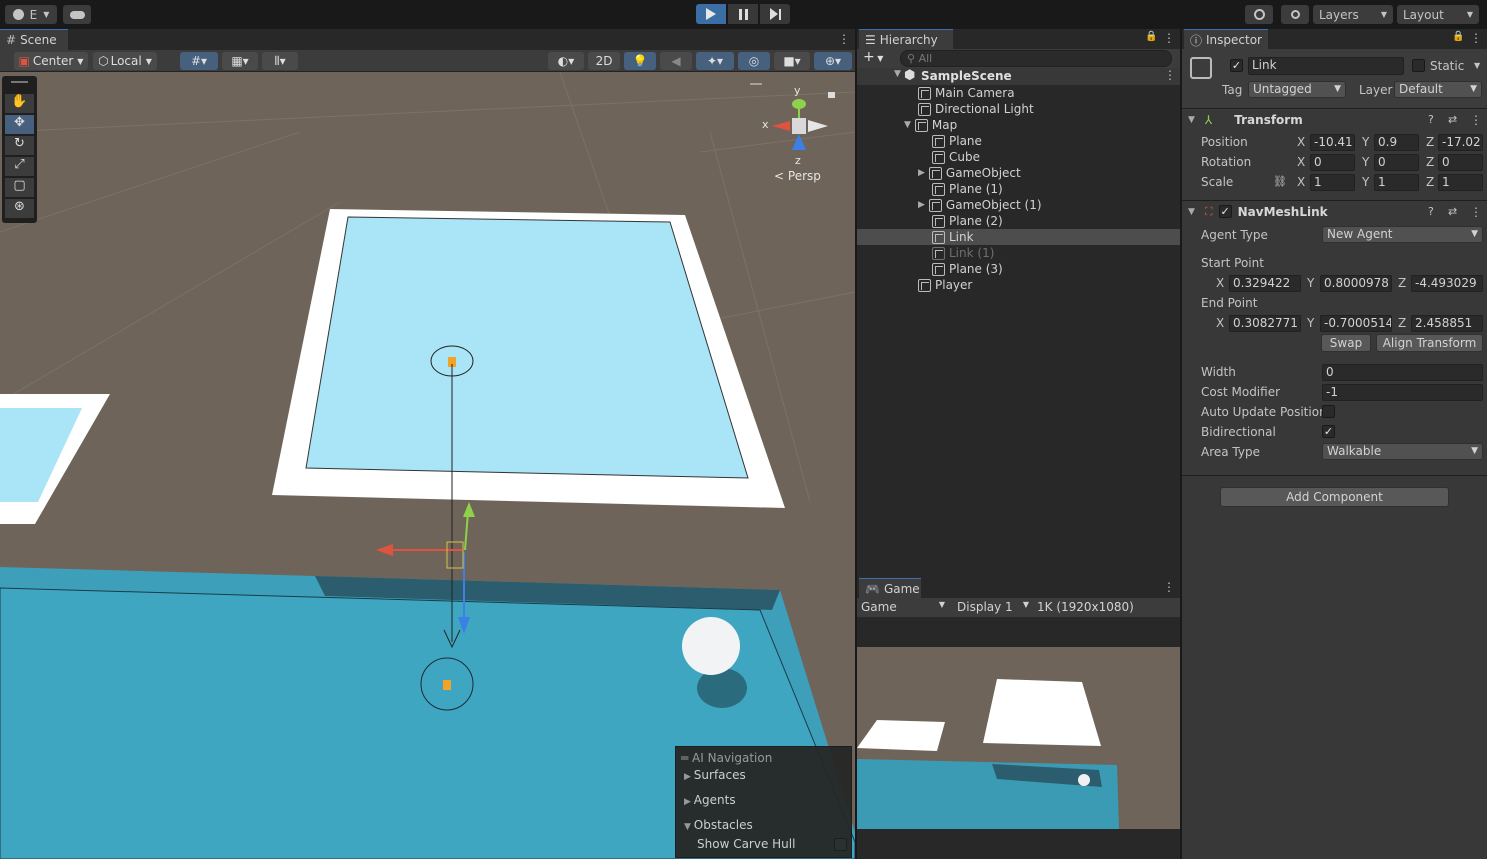  Describe the element at coordinates (775, 14) in the screenshot. I see `step-button` at that location.